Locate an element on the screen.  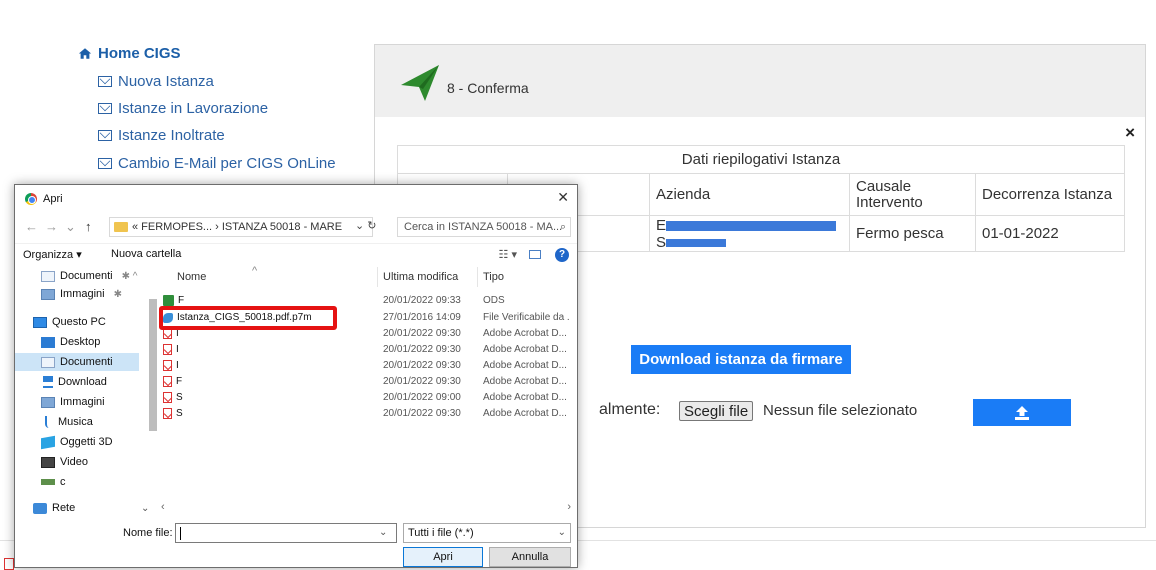
tree-item-oggetti-3d: Oggetti 3D is located at coordinates (77, 442).